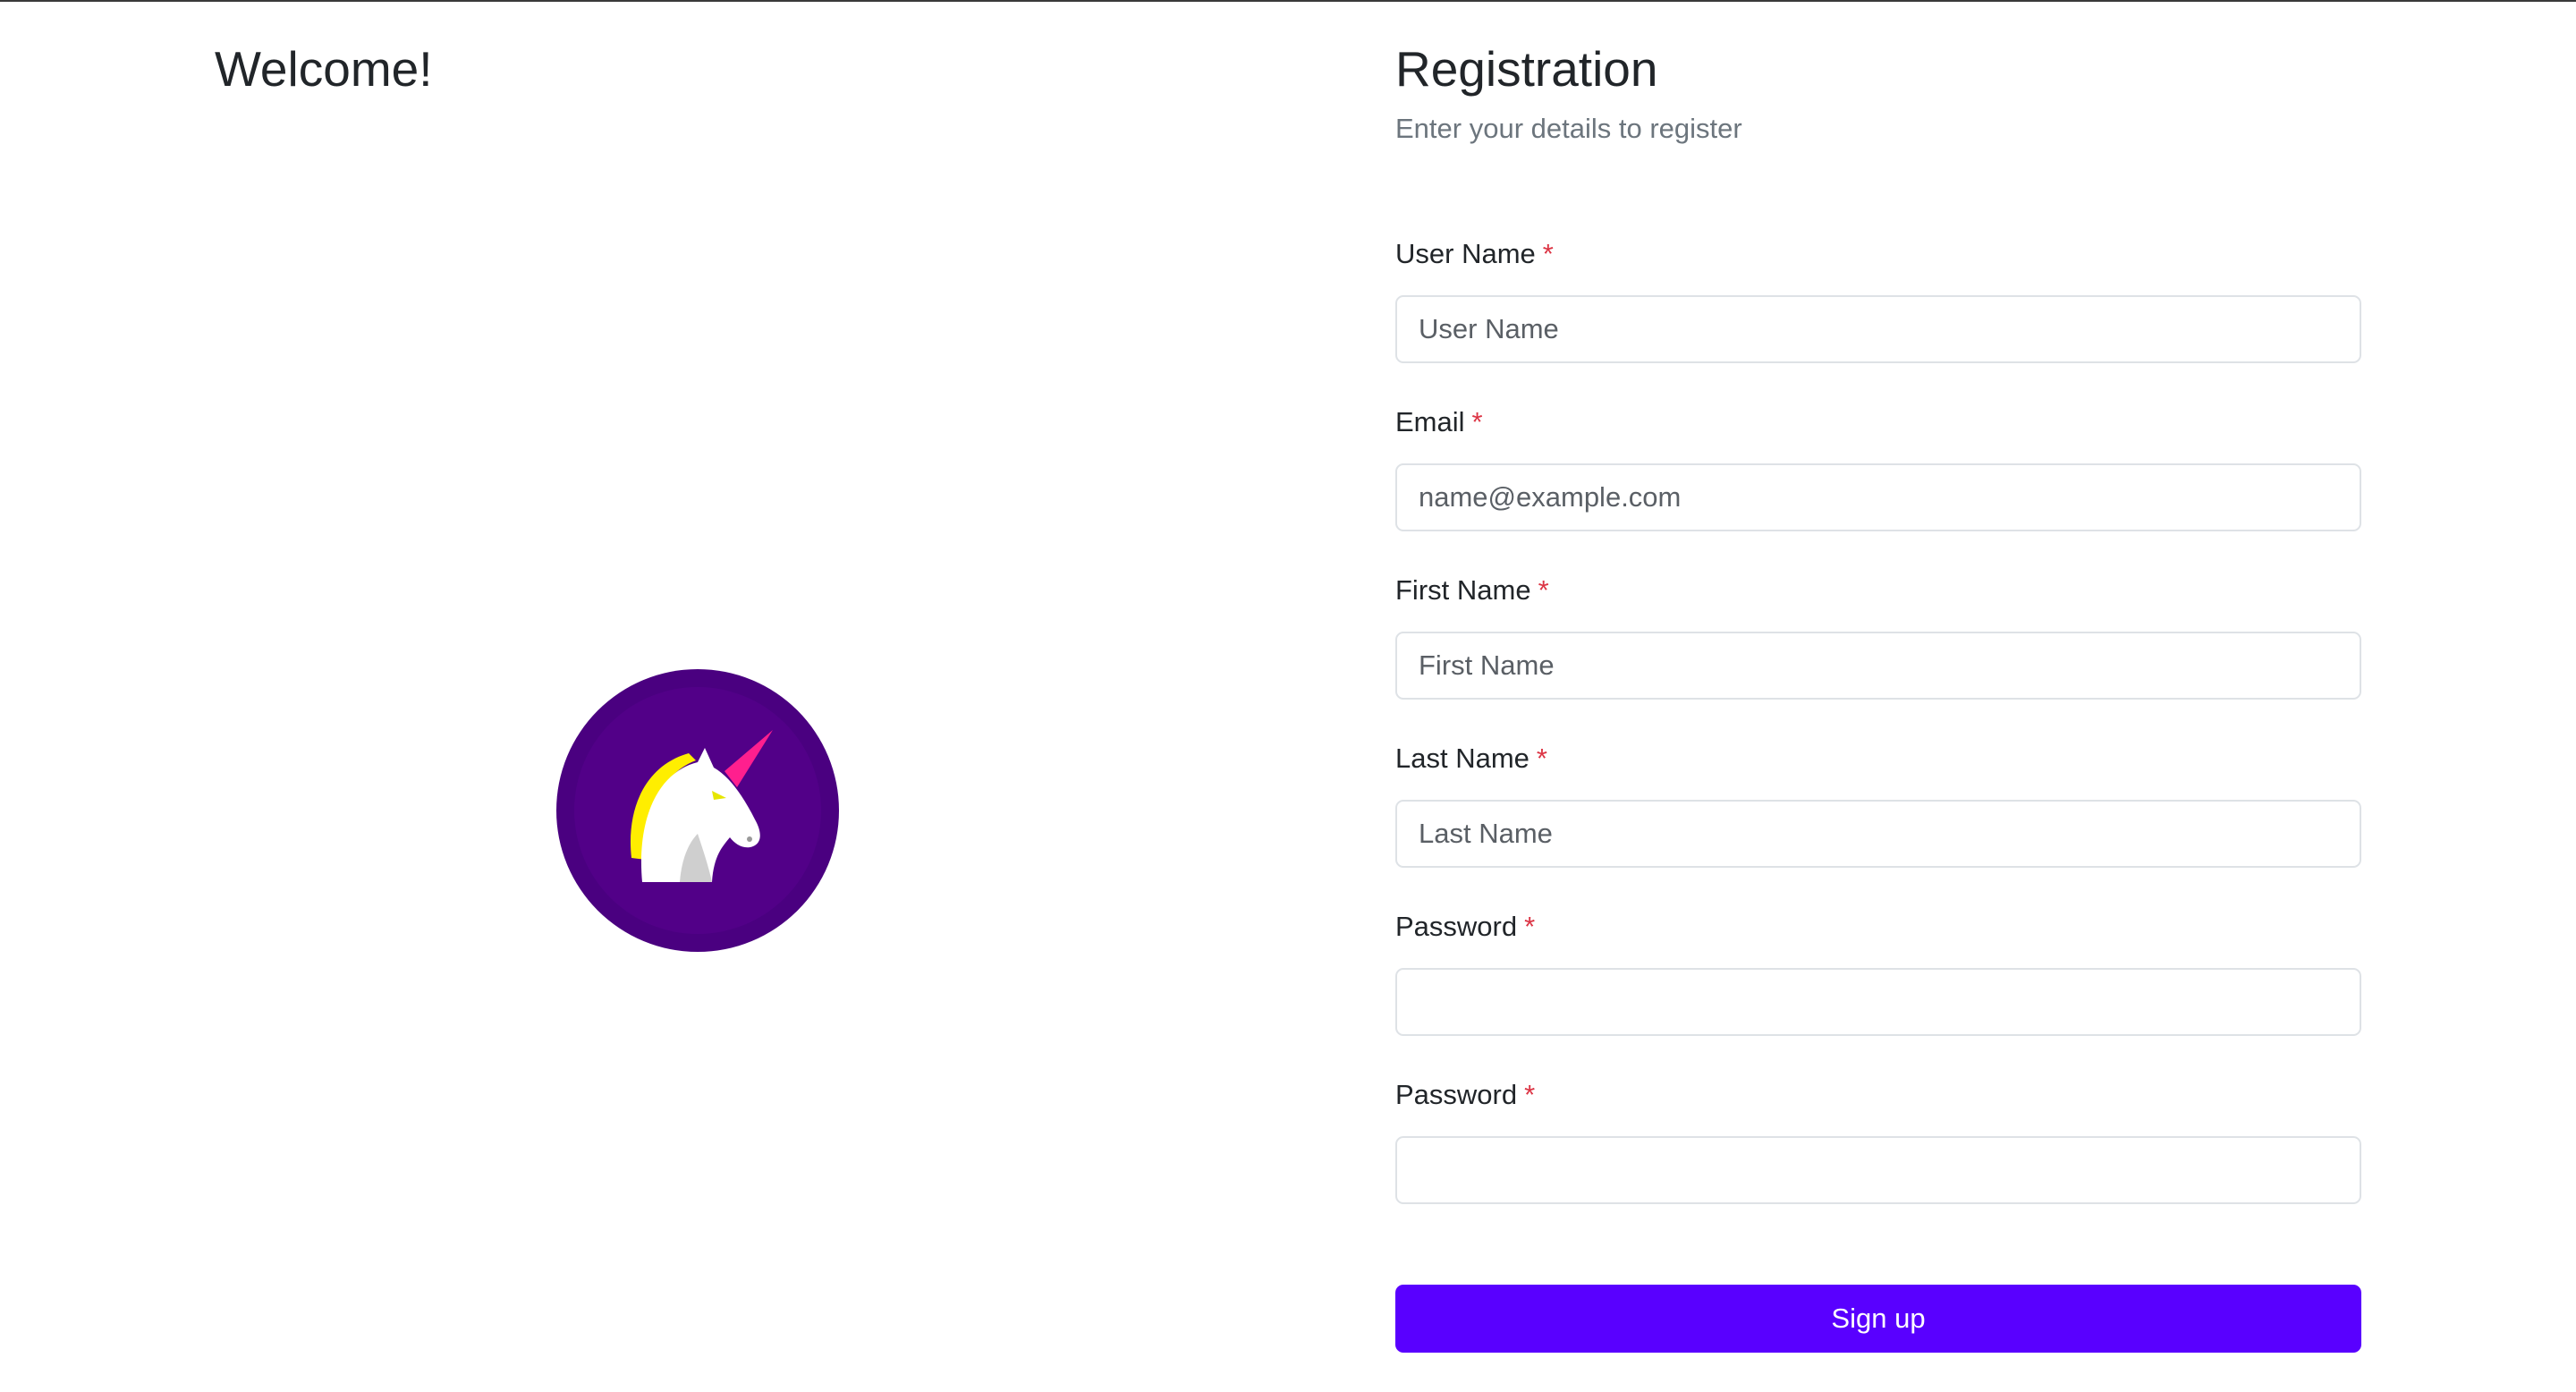 This screenshot has height=1392, width=2576. What do you see at coordinates (1878, 834) in the screenshot?
I see `last-name-input` at bounding box center [1878, 834].